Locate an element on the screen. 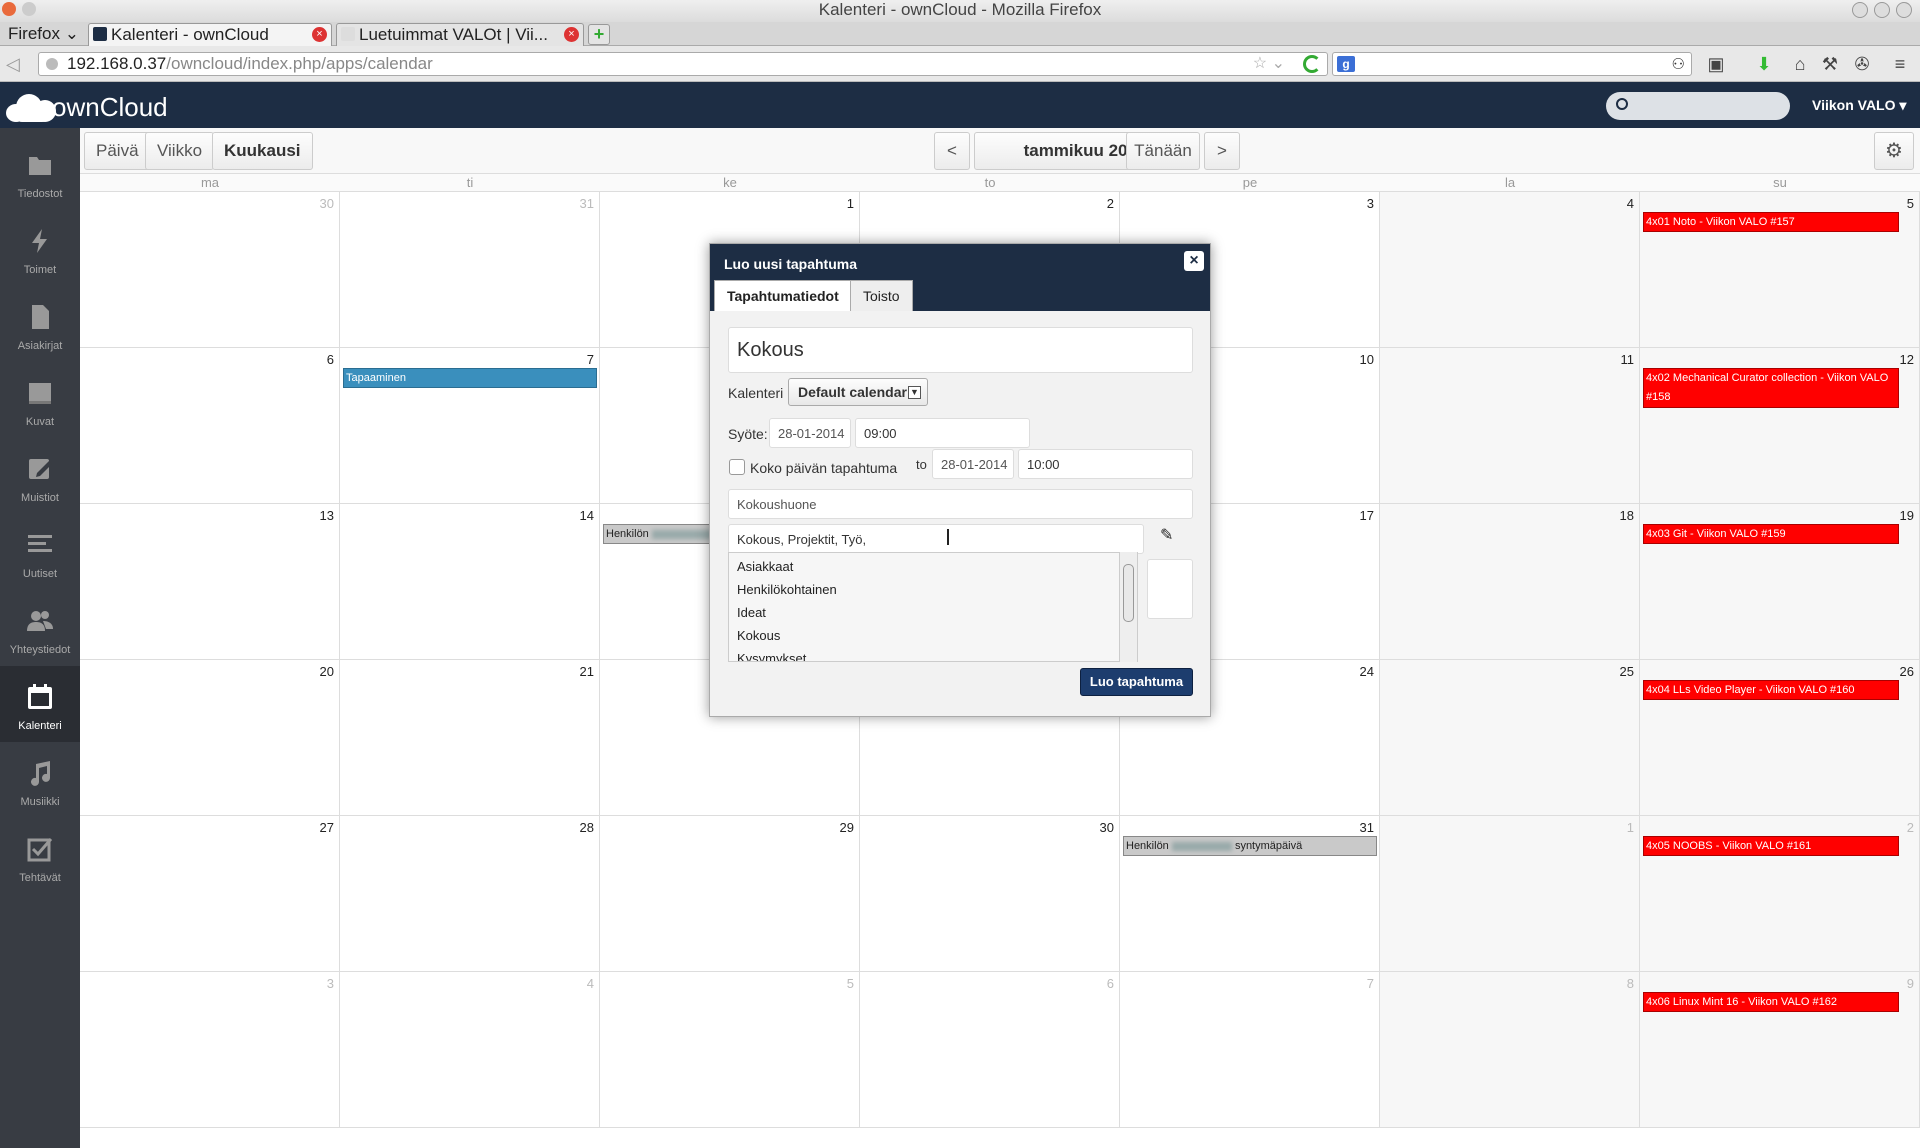 The width and height of the screenshot is (1920, 1148). location-input is located at coordinates (960, 504).